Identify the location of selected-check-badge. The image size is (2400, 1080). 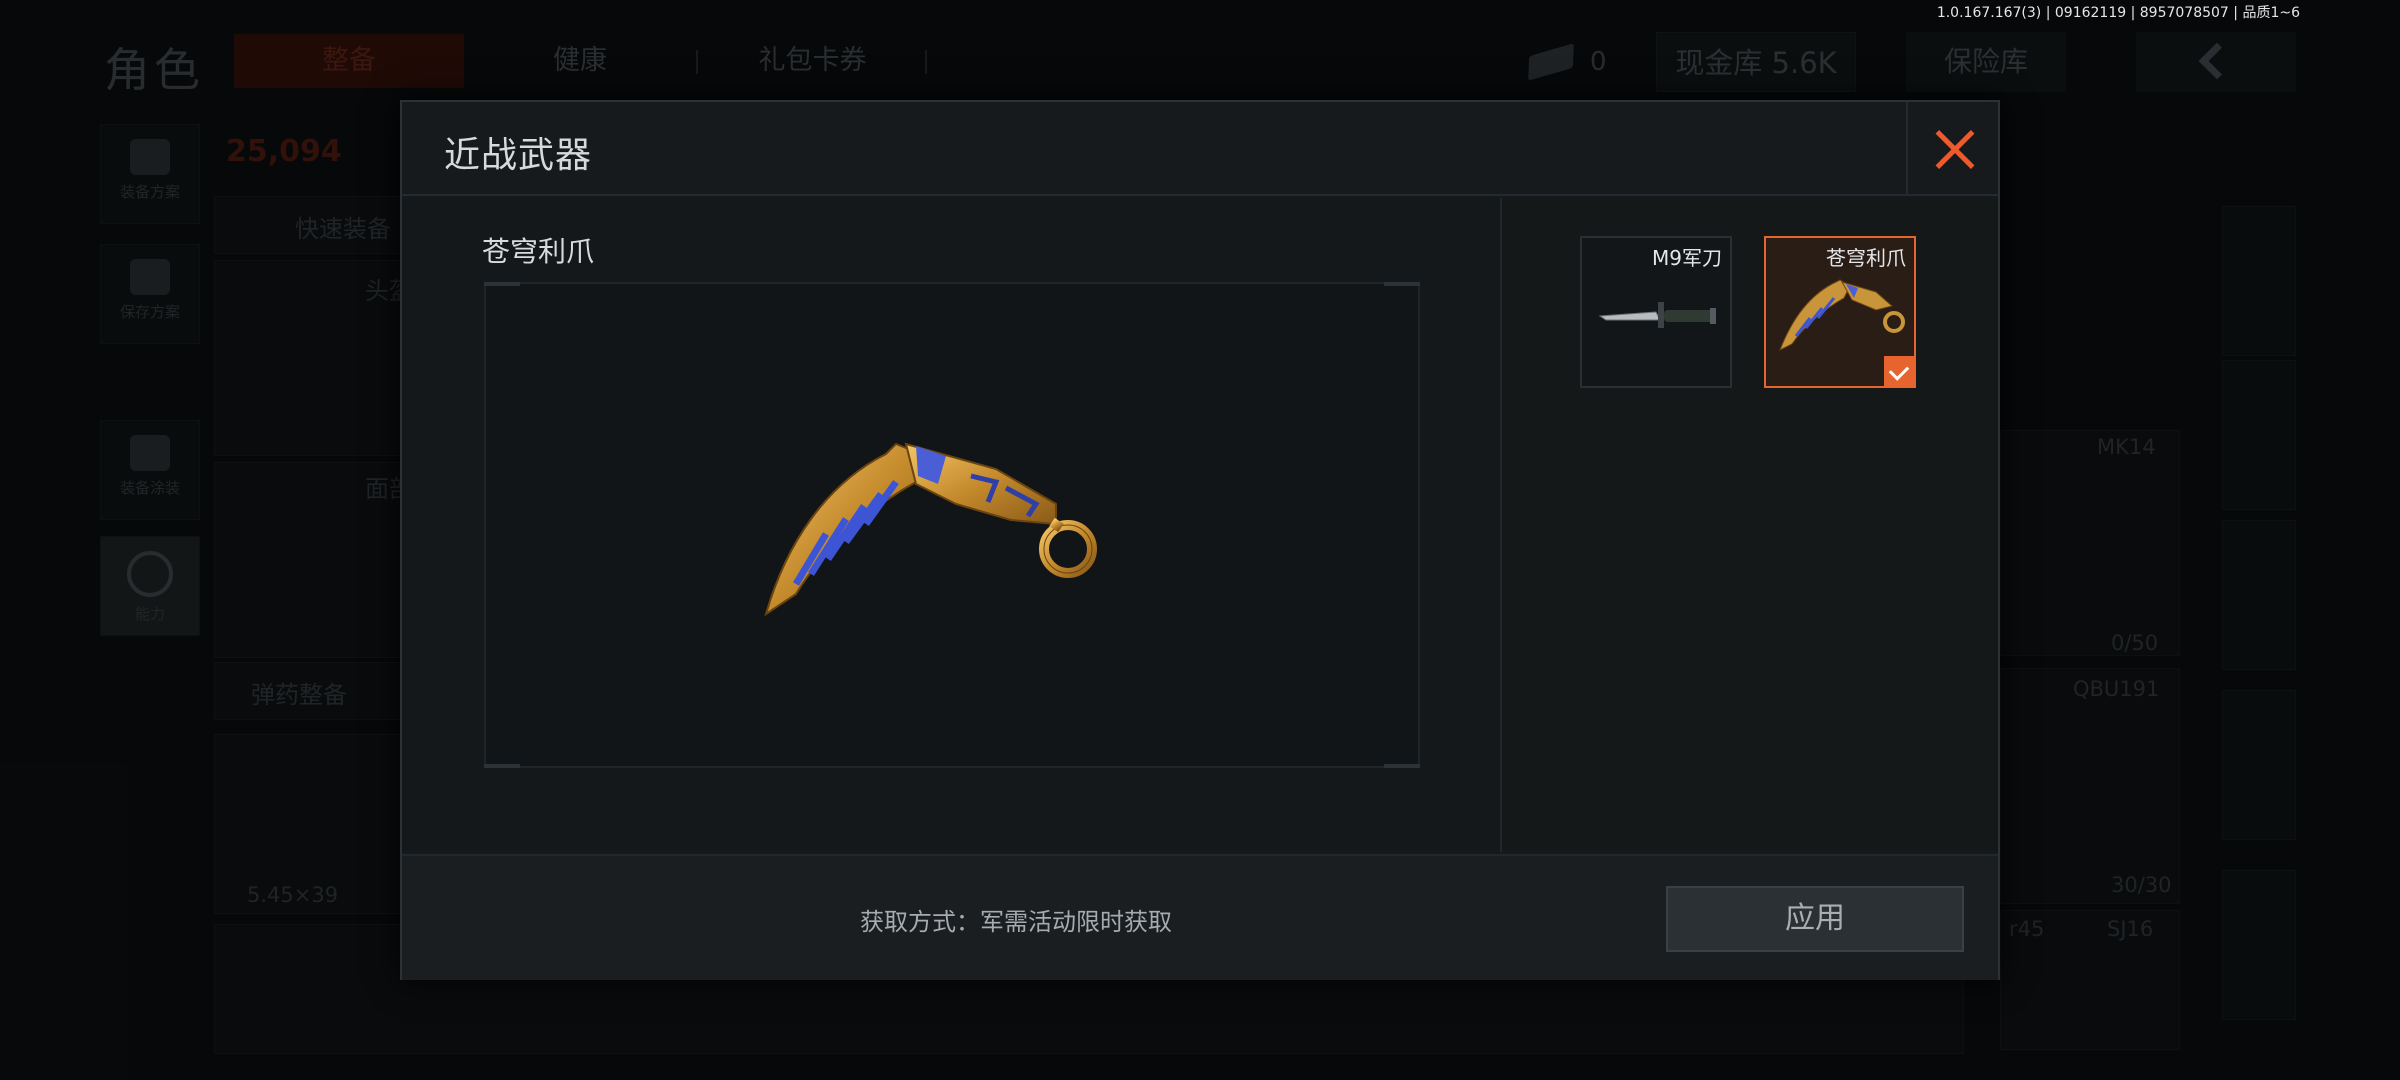
(1900, 372).